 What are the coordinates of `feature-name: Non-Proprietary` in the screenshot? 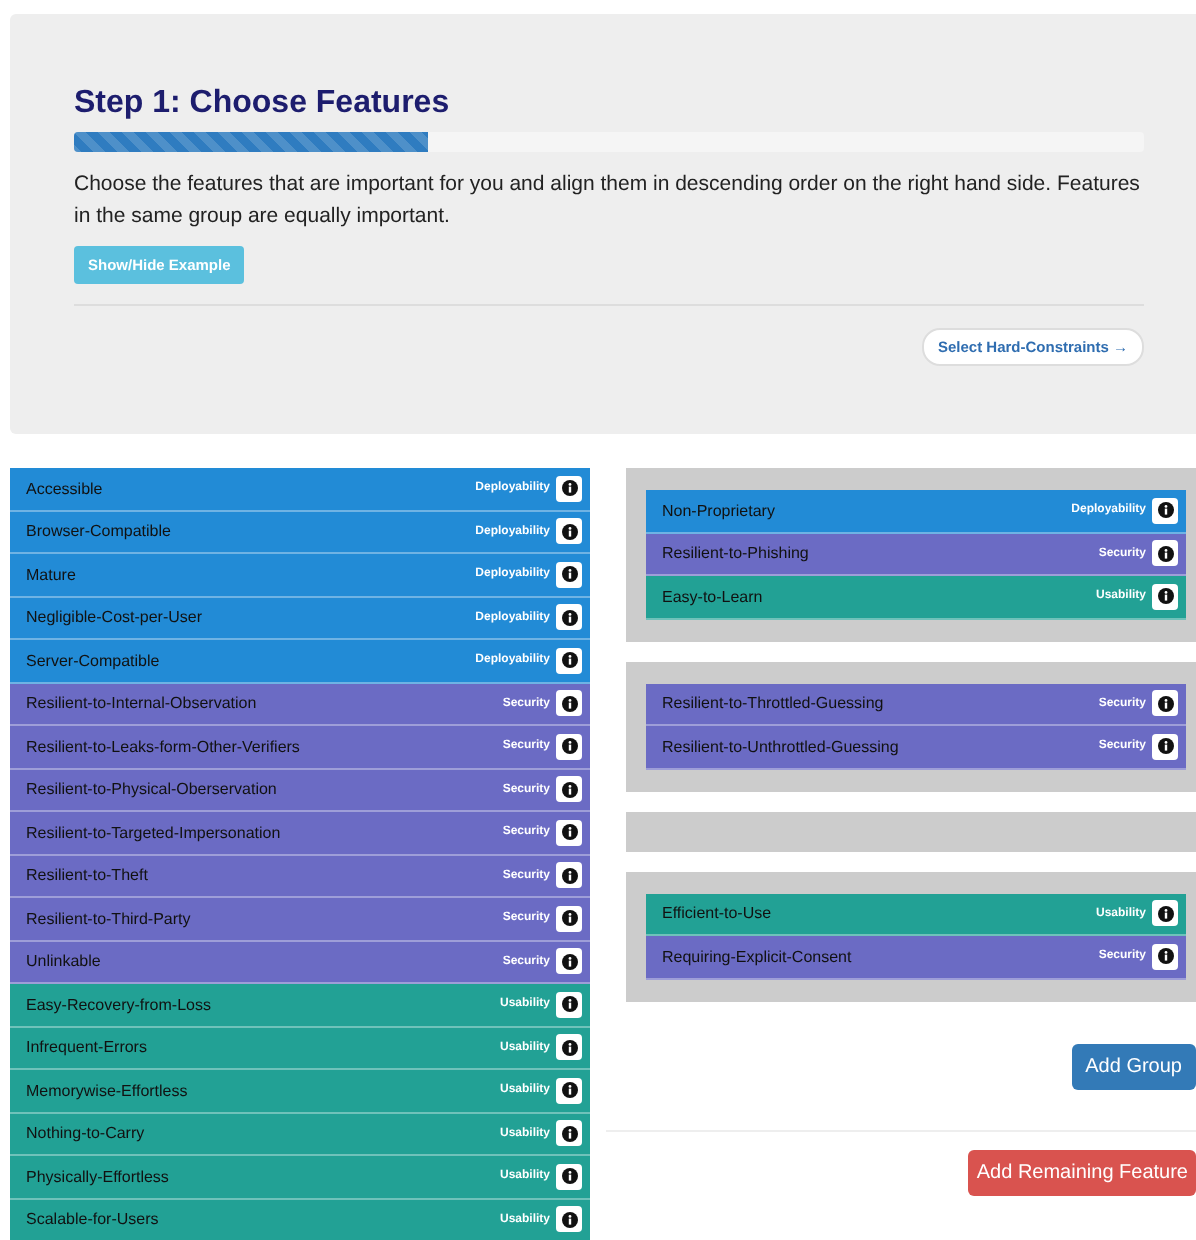 It's located at (719, 510).